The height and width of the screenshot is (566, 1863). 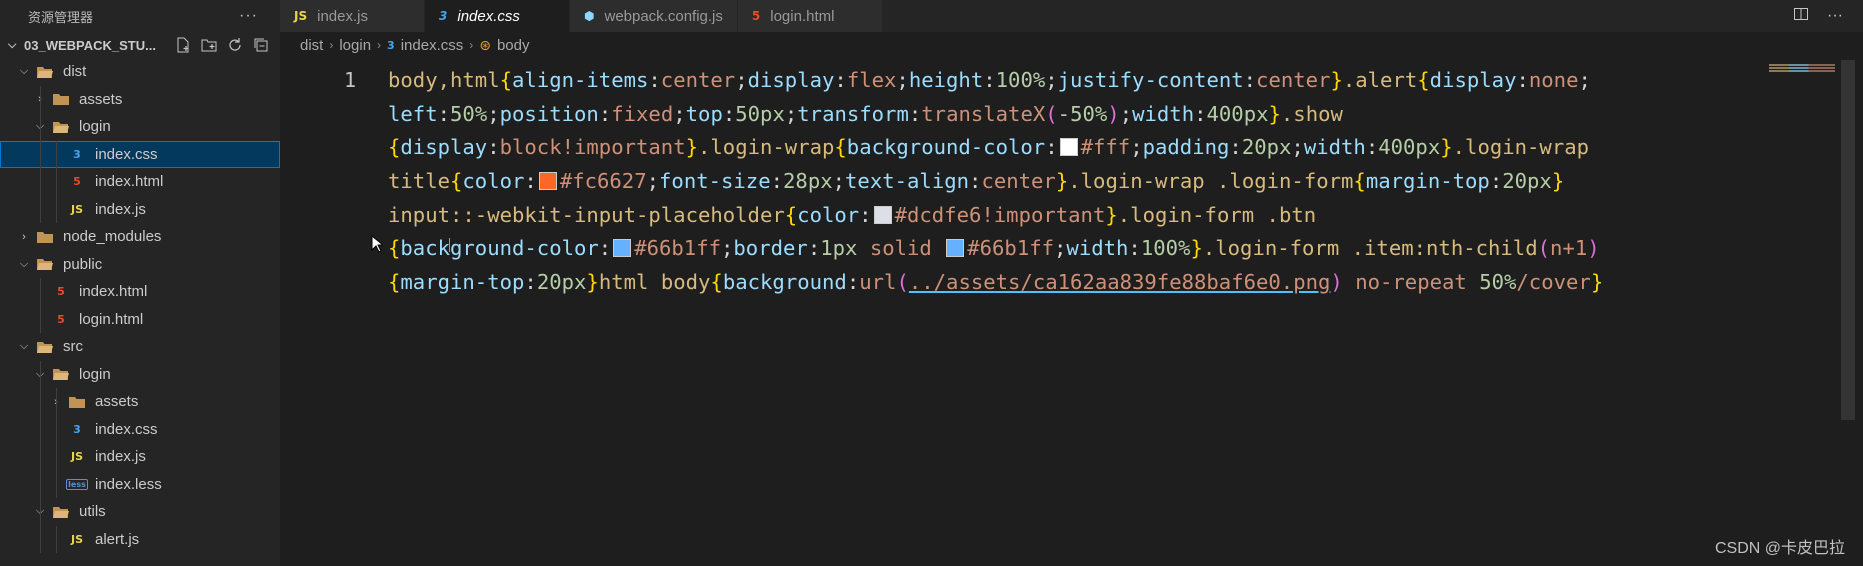 What do you see at coordinates (140, 237) in the screenshot?
I see `tree-item: › node_modules` at bounding box center [140, 237].